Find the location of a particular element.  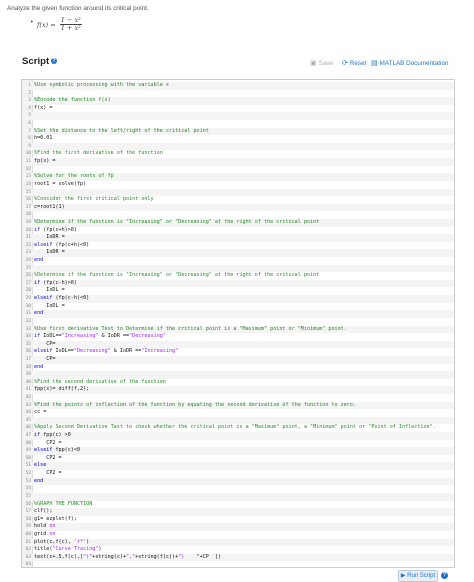

line-code: CP= is located at coordinates (44, 345).